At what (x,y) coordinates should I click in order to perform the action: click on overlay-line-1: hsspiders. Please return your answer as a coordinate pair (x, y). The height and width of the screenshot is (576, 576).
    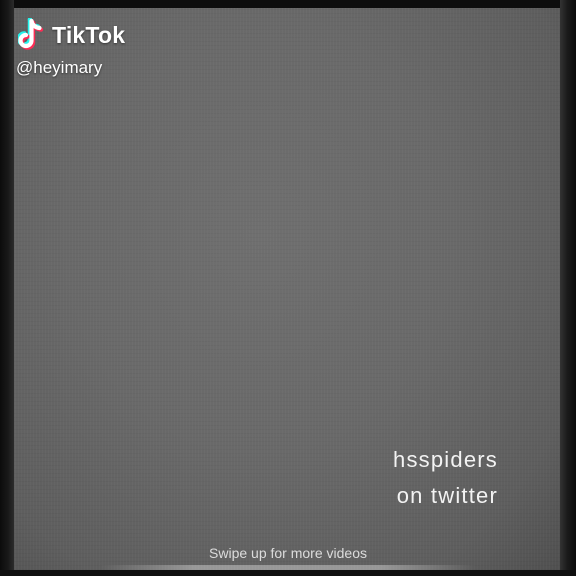
    Looking at the image, I should click on (445, 459).